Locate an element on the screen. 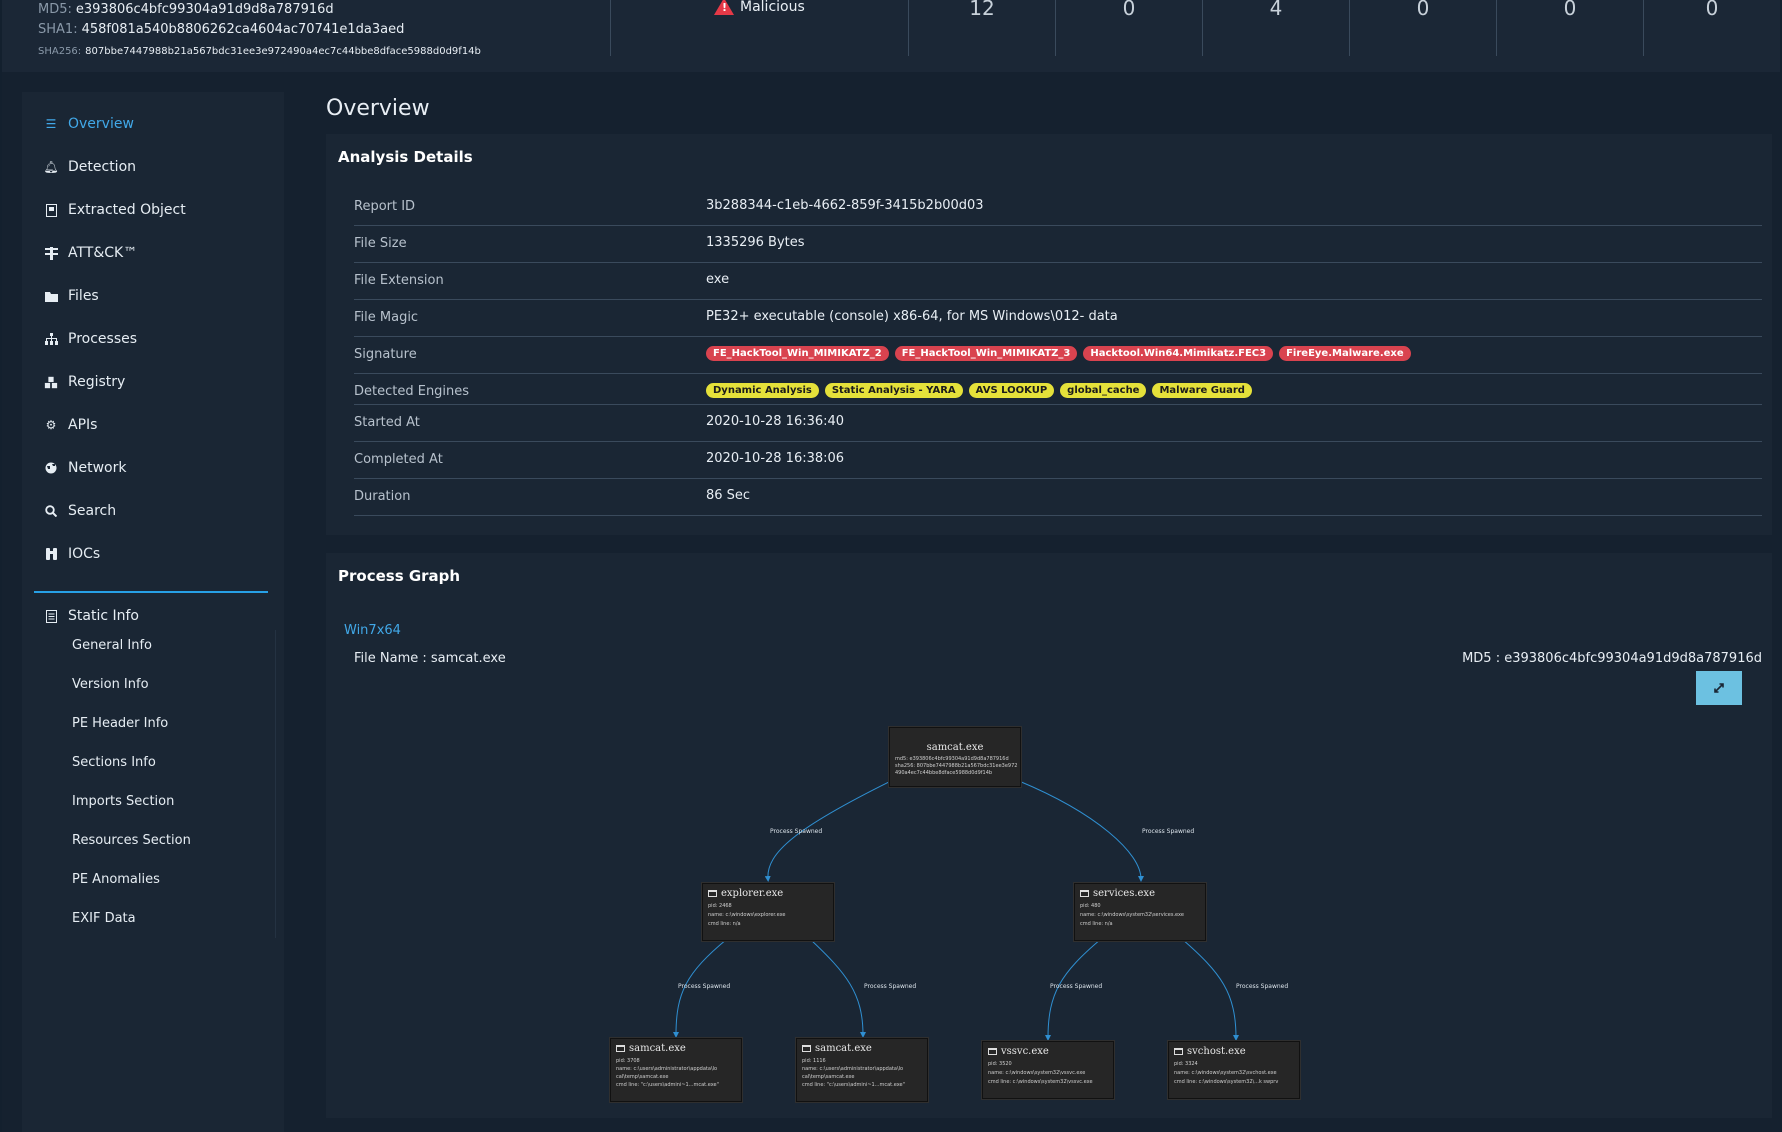 Image resolution: width=1782 pixels, height=1132 pixels. sha1-value: 458f081a540b8806262ca4604ac70741e1da3aed is located at coordinates (243, 29).